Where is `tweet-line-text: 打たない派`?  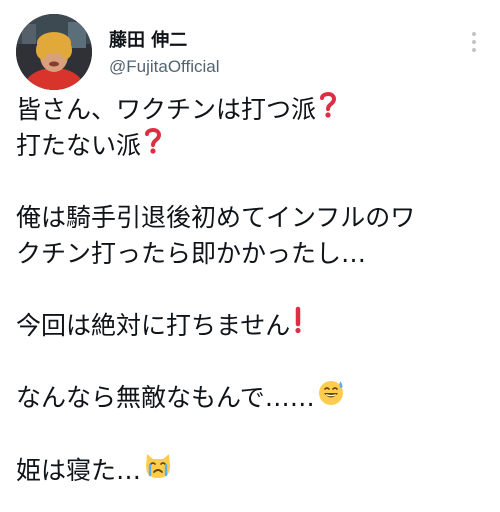 tweet-line-text: 打たない派 is located at coordinates (79, 145).